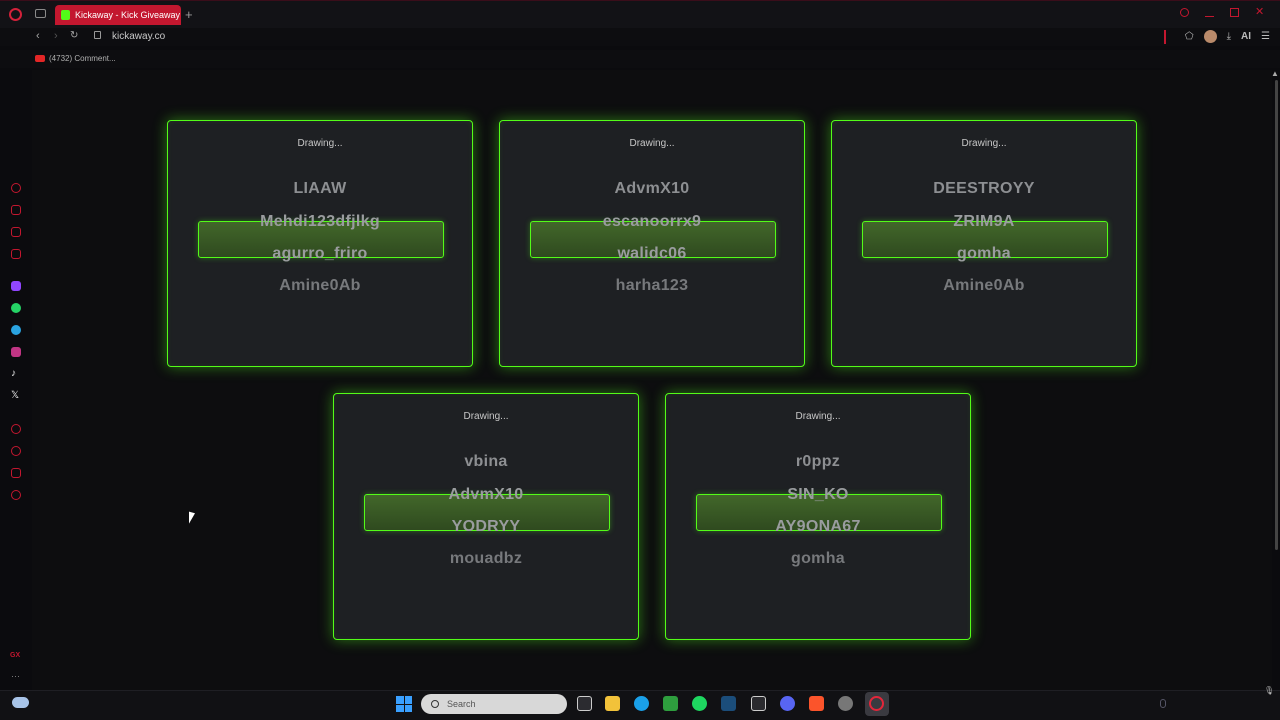  I want to click on lock-icon, so click(97, 35).